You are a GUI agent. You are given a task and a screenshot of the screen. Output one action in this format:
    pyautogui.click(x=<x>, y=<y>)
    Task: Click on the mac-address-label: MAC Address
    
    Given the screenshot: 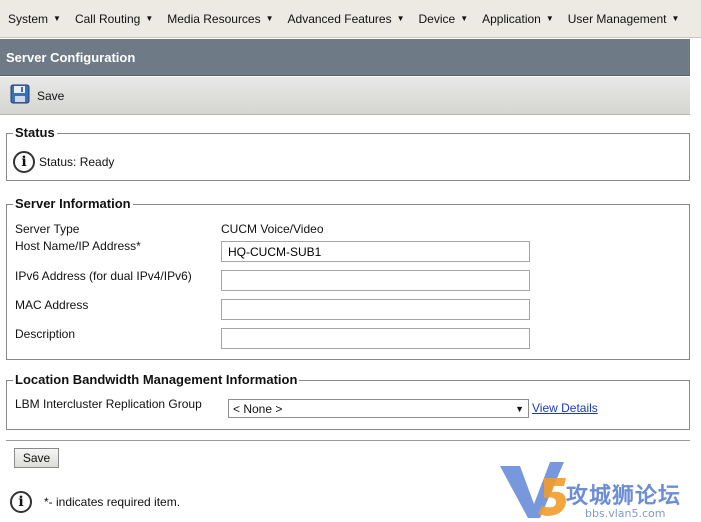 What is the action you would take?
    pyautogui.click(x=52, y=305)
    